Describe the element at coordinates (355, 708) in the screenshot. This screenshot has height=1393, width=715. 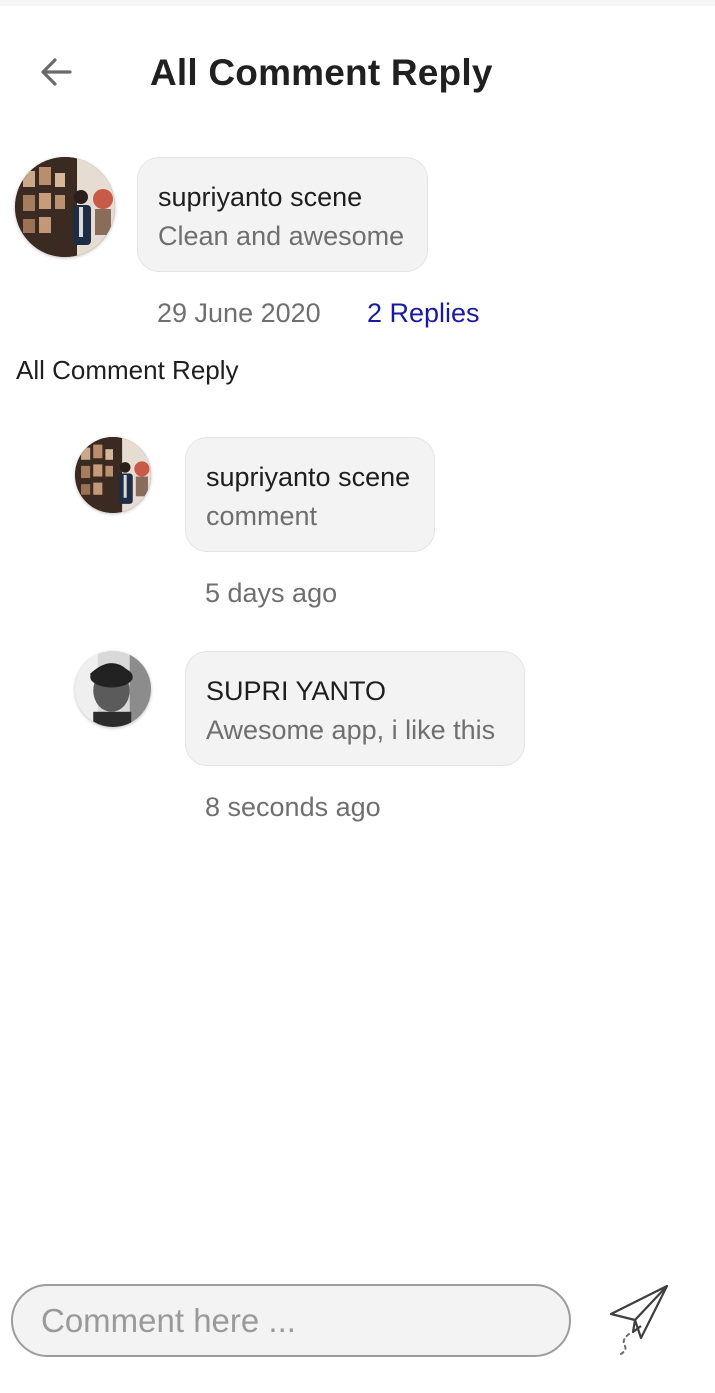
I see `reply-bubble: SUPRI YANTO Awesome app, i like this` at that location.